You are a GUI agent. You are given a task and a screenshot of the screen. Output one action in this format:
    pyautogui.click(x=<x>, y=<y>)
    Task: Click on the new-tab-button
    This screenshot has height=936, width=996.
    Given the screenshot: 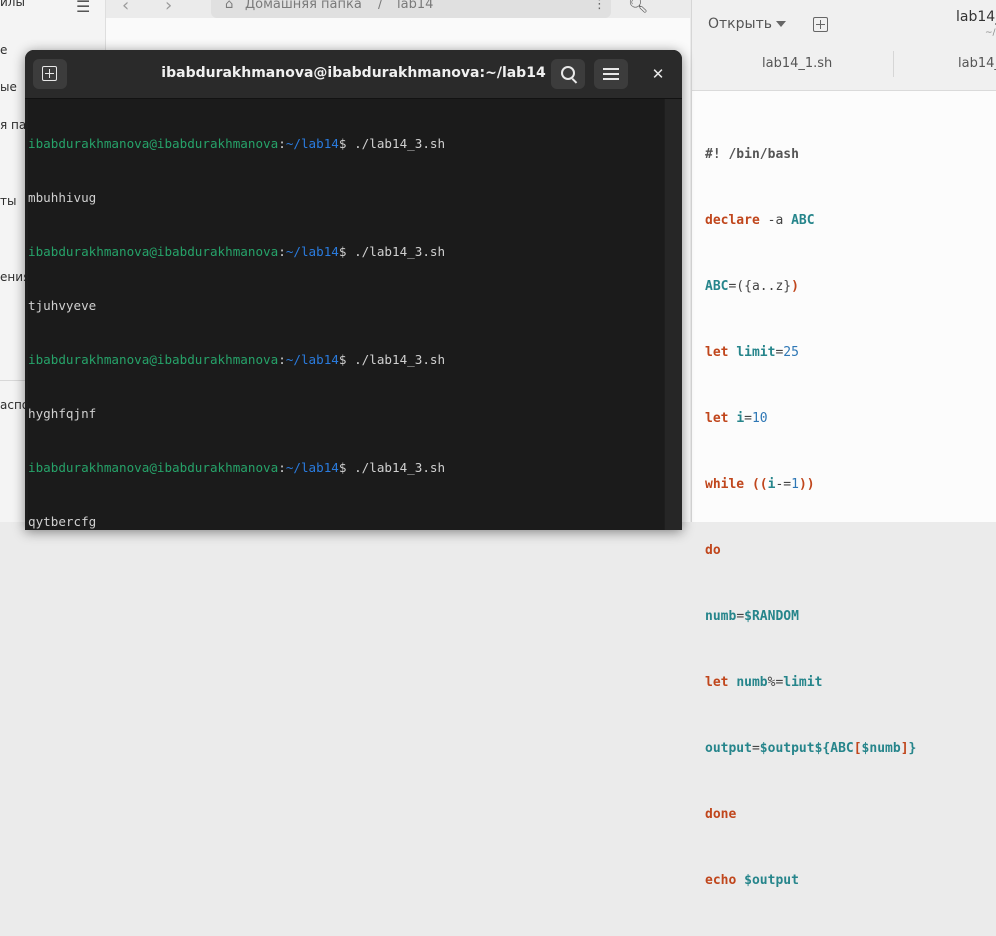 What is the action you would take?
    pyautogui.click(x=50, y=74)
    